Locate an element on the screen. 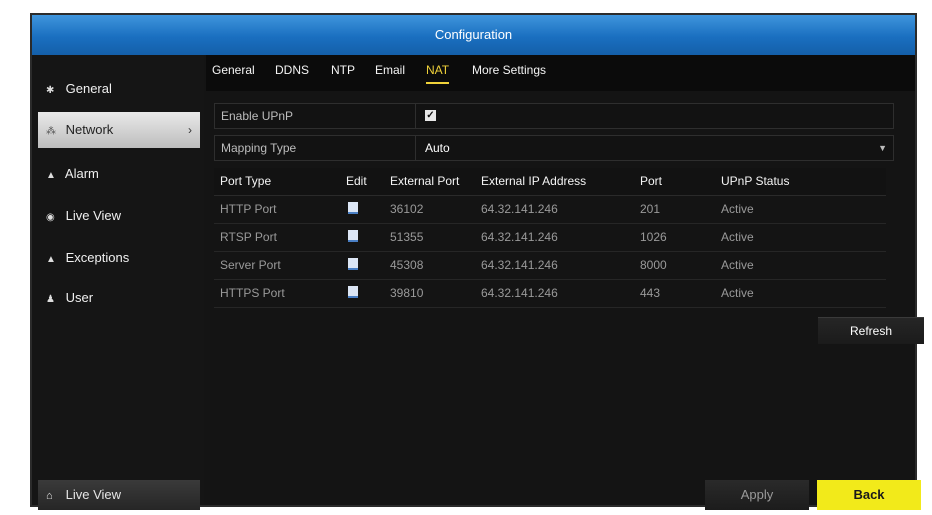 The width and height of the screenshot is (932, 515). external-port-cell: 36102 is located at coordinates (407, 209).